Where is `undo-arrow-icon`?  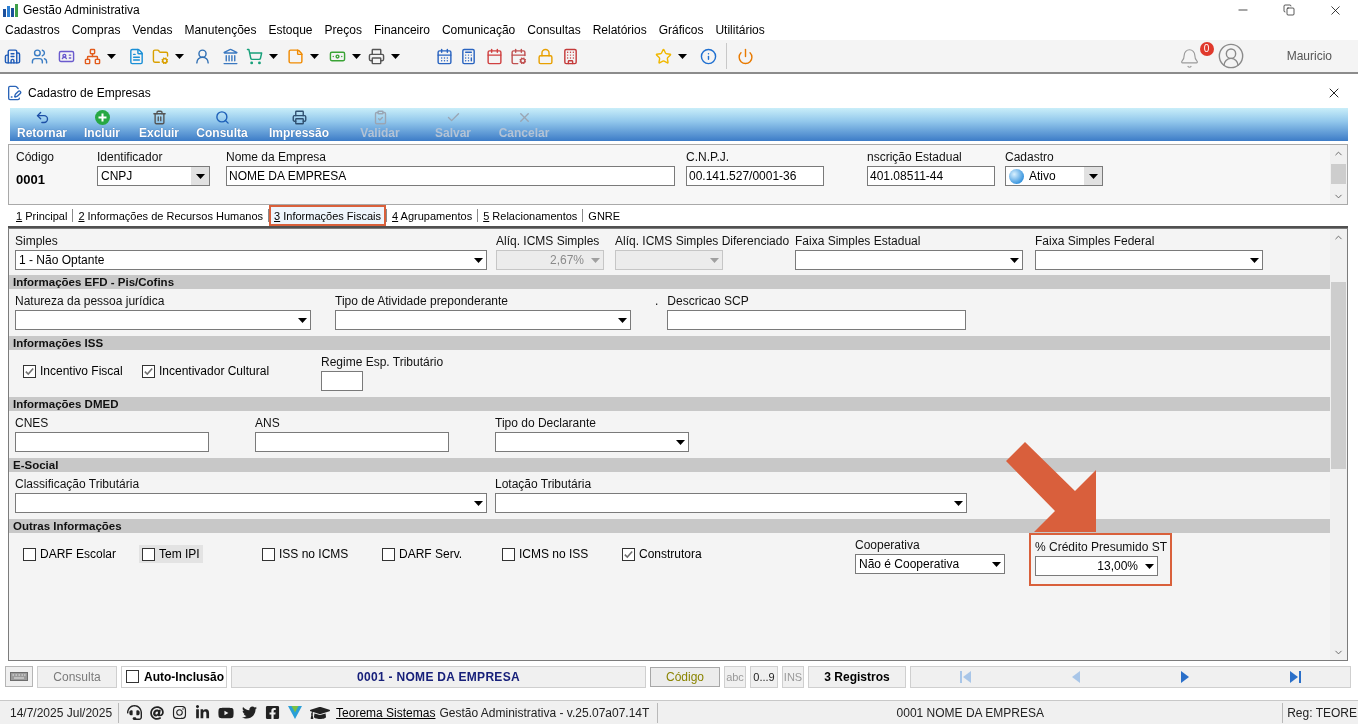 undo-arrow-icon is located at coordinates (42, 117).